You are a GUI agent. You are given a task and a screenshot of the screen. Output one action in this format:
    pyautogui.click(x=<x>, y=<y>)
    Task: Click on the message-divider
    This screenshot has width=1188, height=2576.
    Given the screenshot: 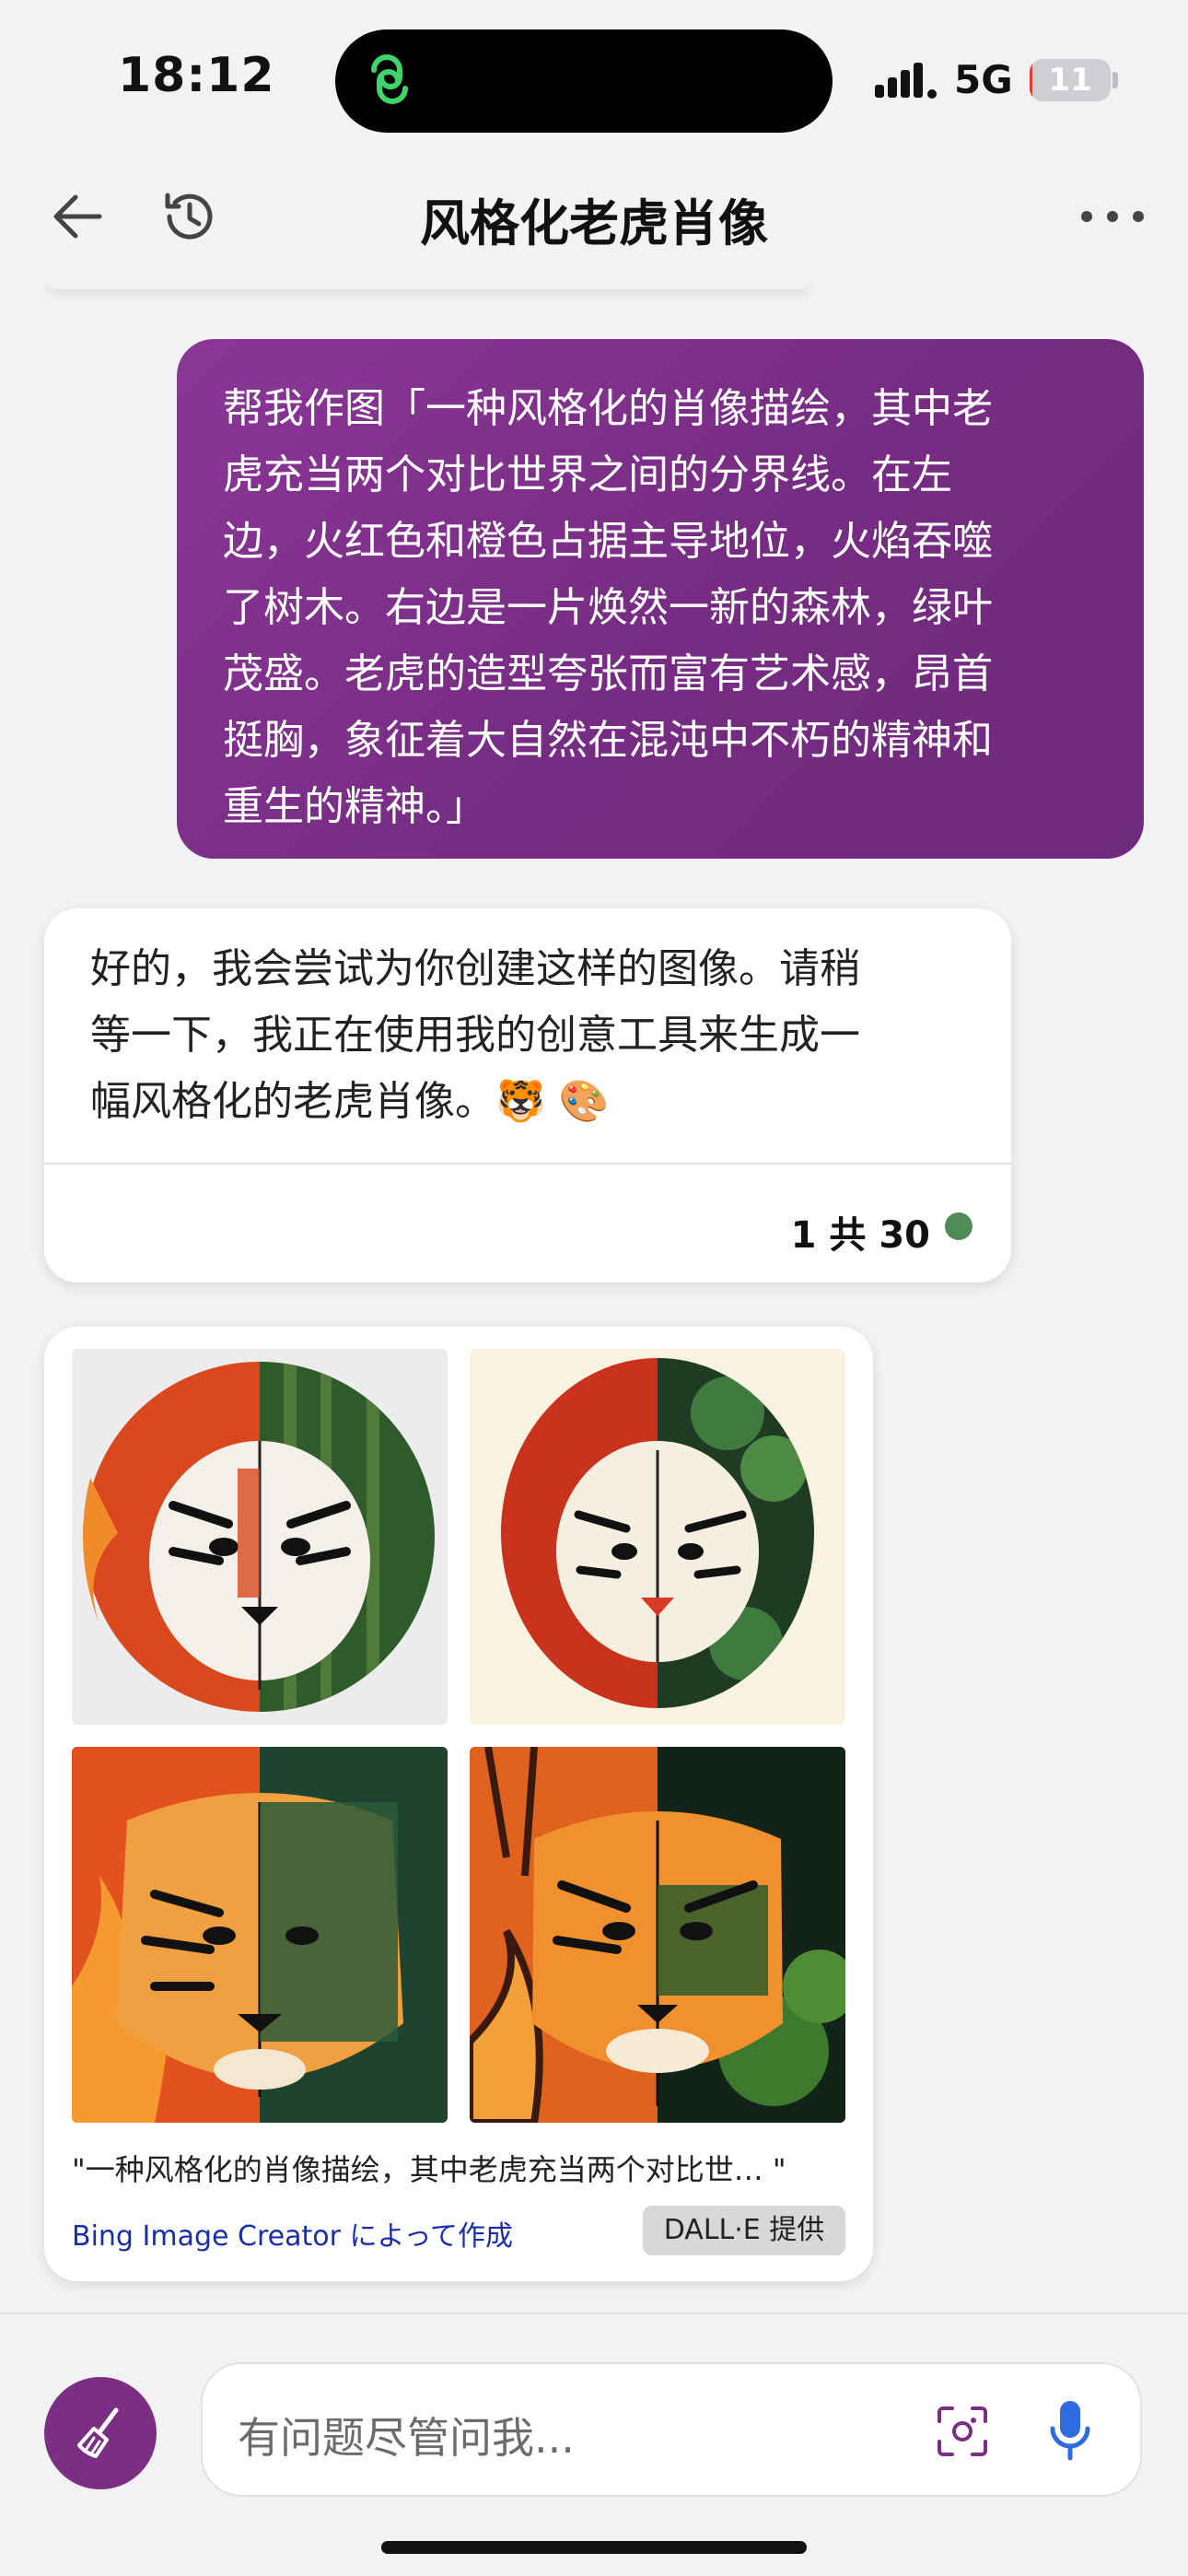 What is the action you would take?
    pyautogui.click(x=527, y=1164)
    